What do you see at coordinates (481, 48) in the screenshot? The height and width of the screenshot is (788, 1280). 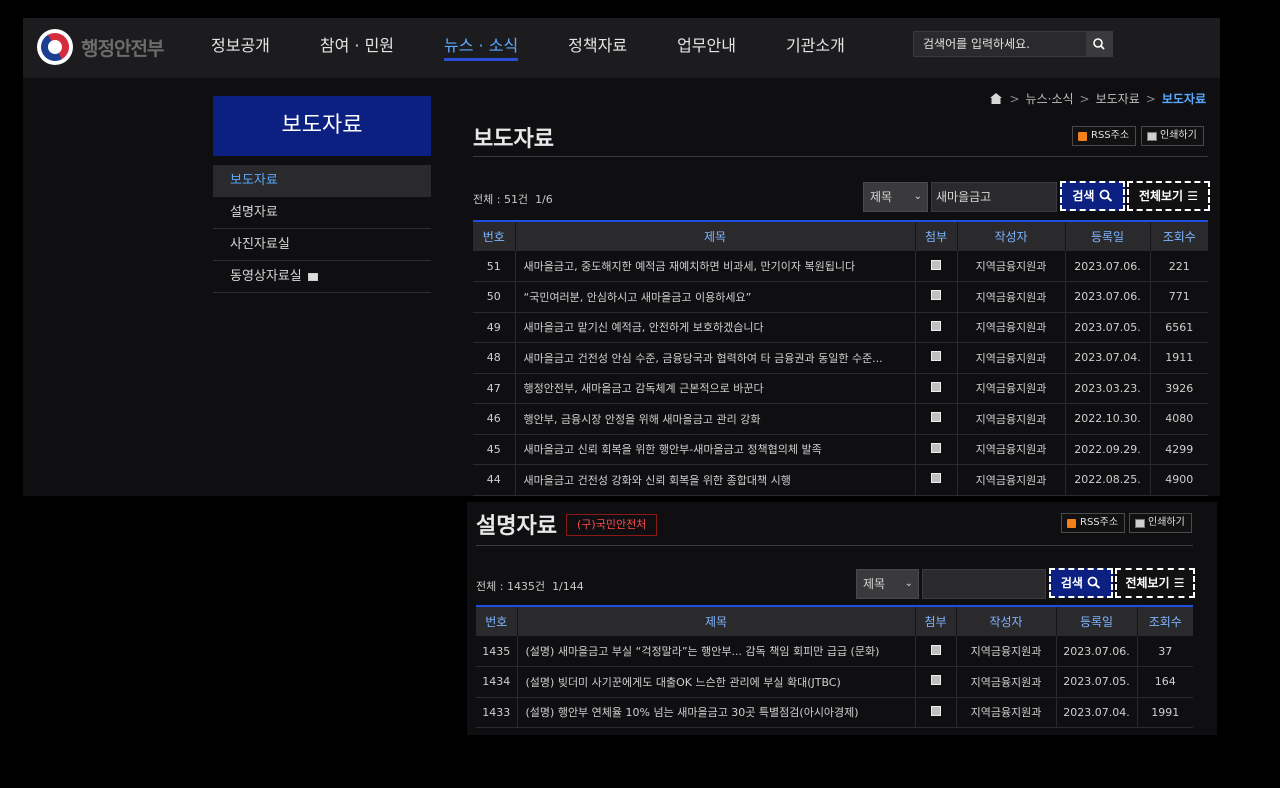 I see `menu-news: 뉴스 · 소식` at bounding box center [481, 48].